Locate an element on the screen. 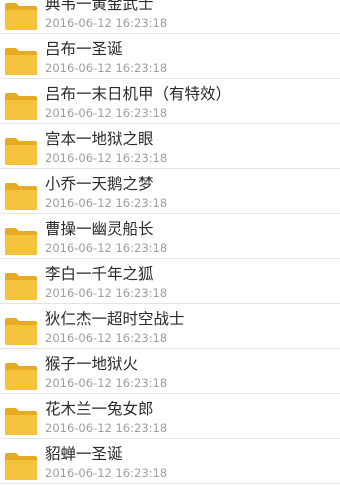 The image size is (340, 486). list-item: 曹操一幽灵船长 2016-06-12 16:23:18 is located at coordinates (170, 236).